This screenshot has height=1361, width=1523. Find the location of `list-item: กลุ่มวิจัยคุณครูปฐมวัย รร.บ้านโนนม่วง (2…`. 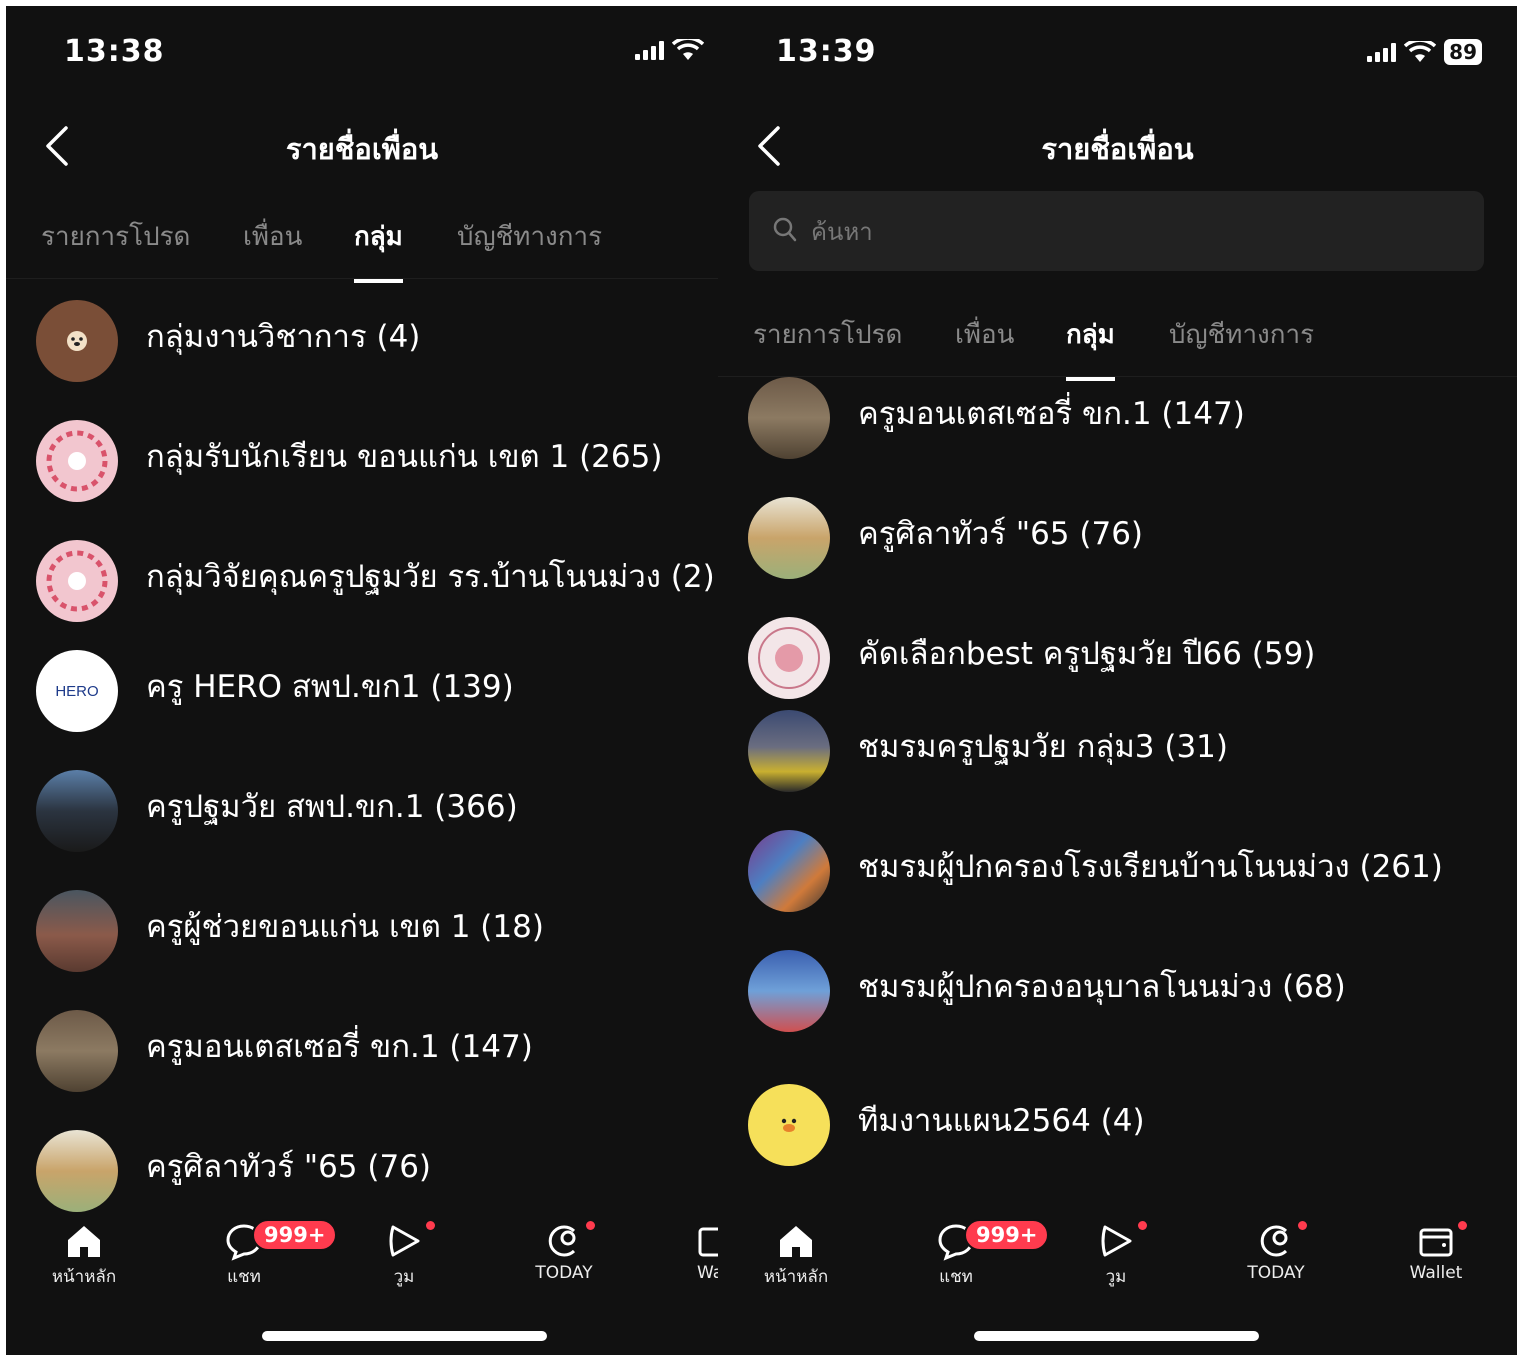

list-item: กลุ่มวิจัยคุณครูปฐมวัย รร.บ้านโนนม่วง (2… is located at coordinates (362, 581).